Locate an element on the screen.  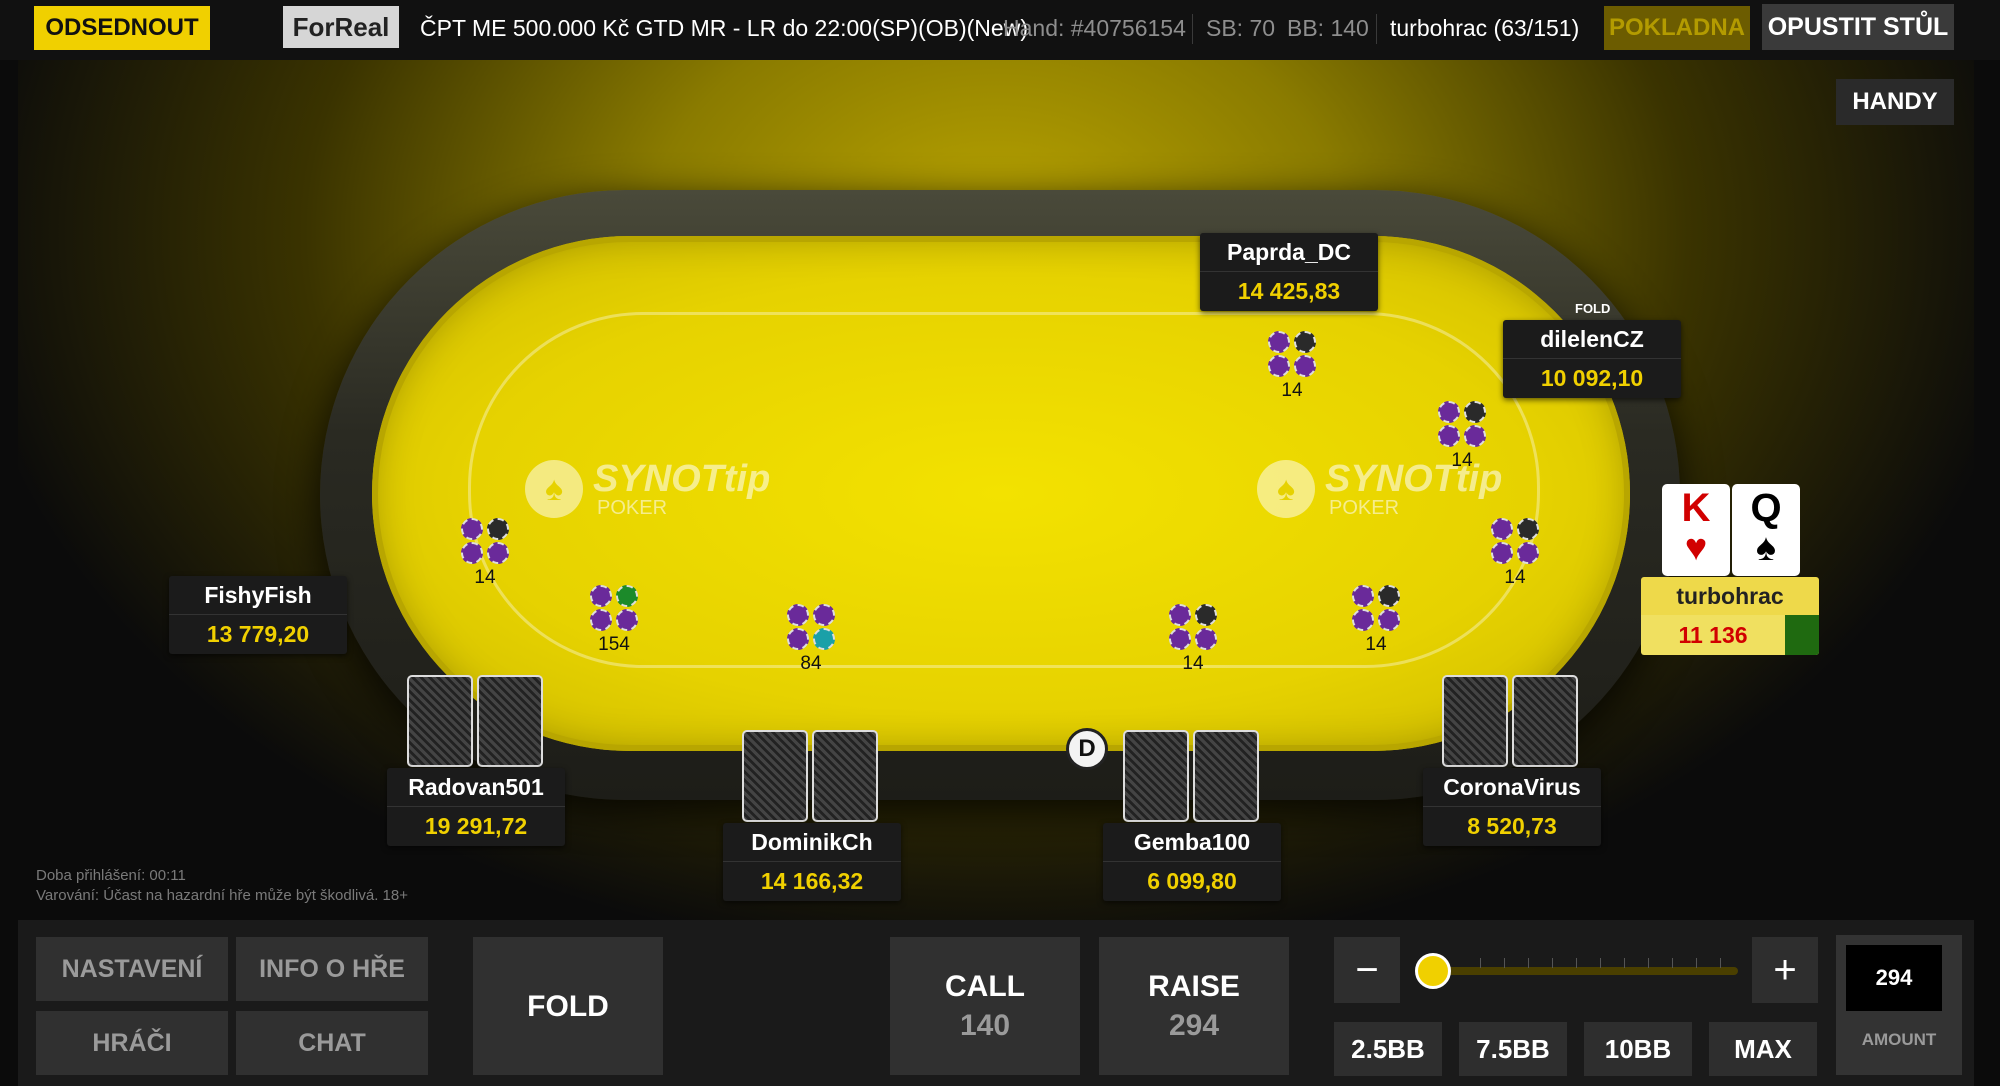
call-button: CALL 140 is located at coordinates (985, 1006).